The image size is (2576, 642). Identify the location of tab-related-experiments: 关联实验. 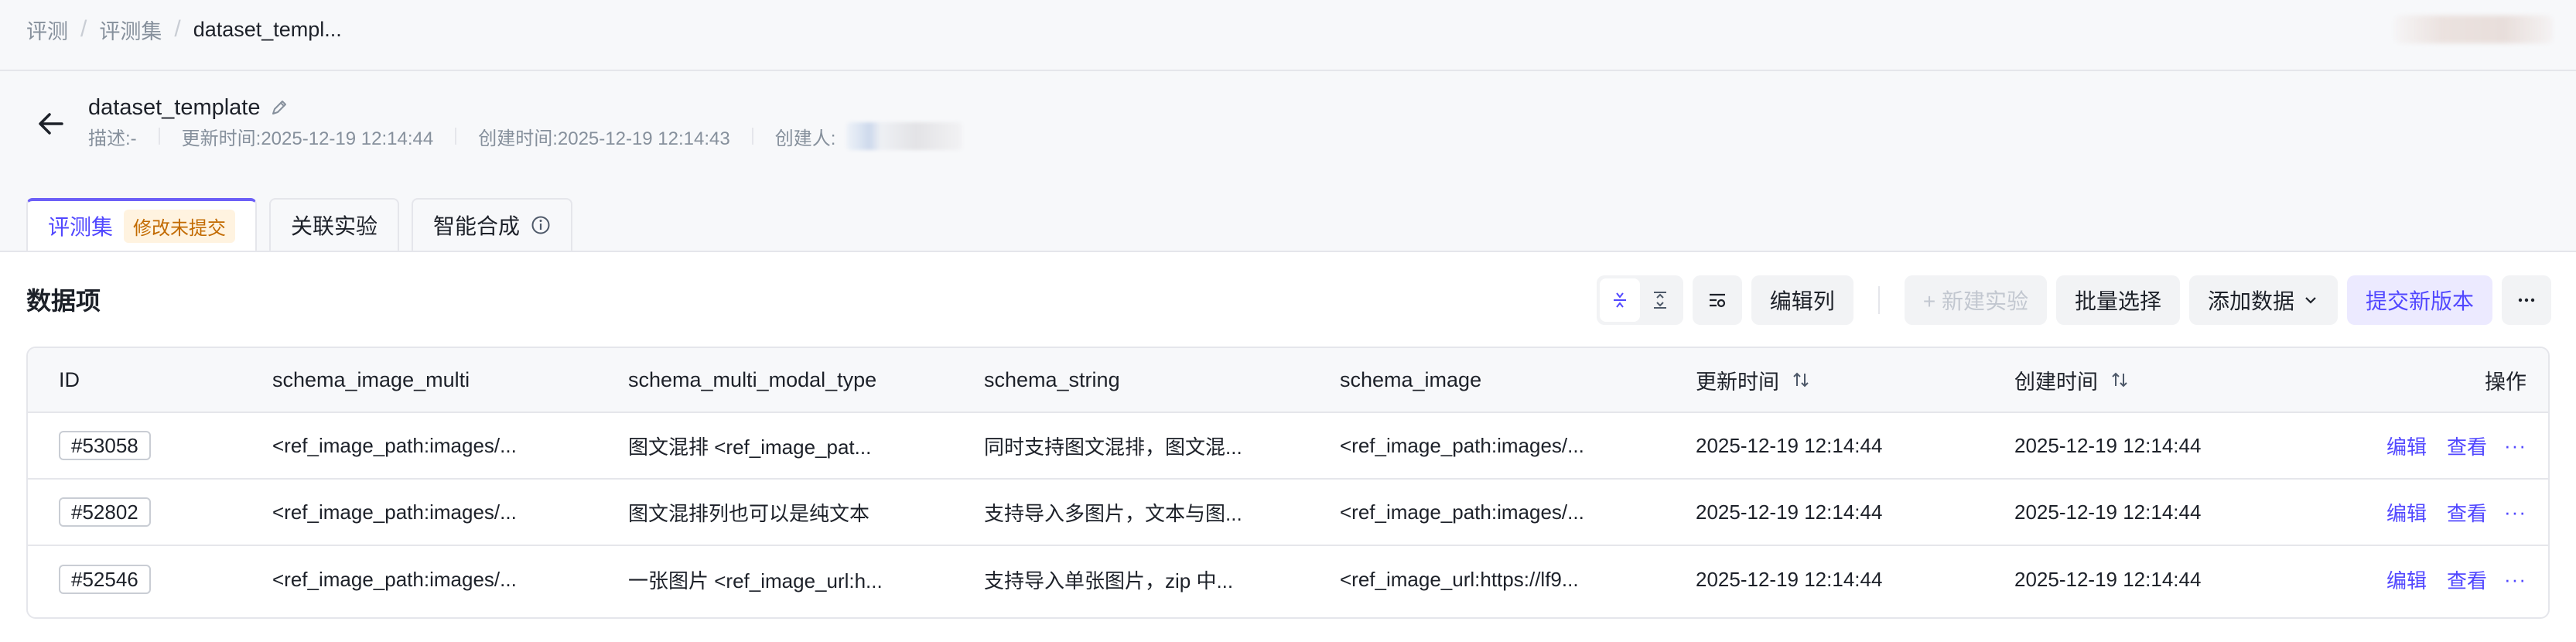
(334, 224).